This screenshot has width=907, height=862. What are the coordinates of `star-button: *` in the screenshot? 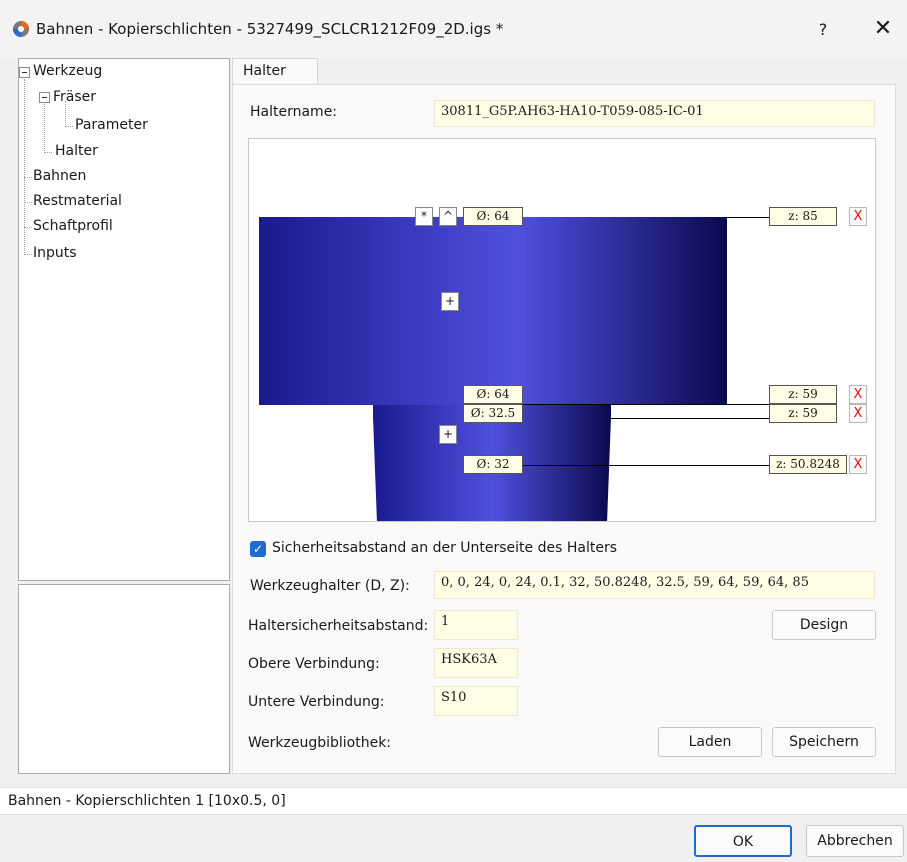 It's located at (424, 216).